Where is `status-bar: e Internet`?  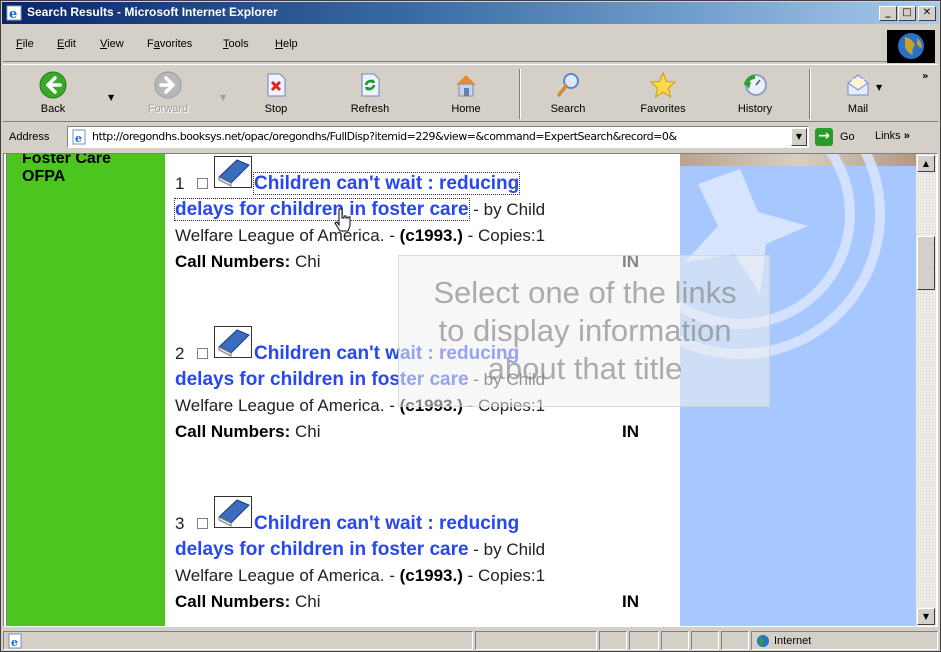
status-bar: e Internet is located at coordinates (470, 640).